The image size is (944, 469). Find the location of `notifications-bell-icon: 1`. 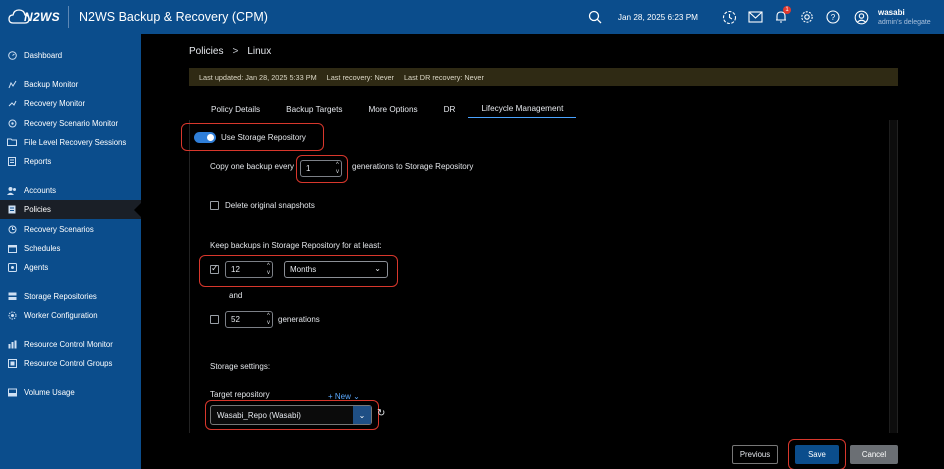

notifications-bell-icon: 1 is located at coordinates (781, 17).